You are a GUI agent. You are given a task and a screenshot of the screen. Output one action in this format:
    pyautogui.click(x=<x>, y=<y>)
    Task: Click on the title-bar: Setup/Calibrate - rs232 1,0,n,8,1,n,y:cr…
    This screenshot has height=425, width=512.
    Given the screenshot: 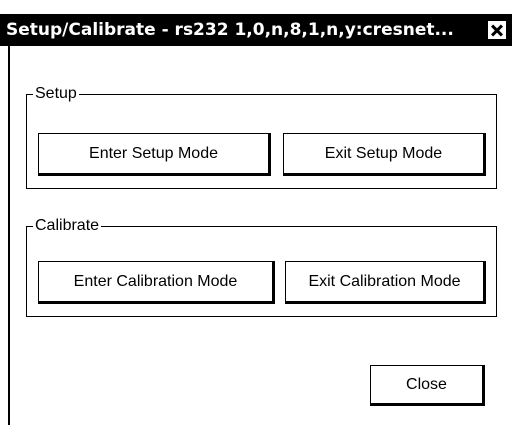 What is the action you would take?
    pyautogui.click(x=256, y=30)
    